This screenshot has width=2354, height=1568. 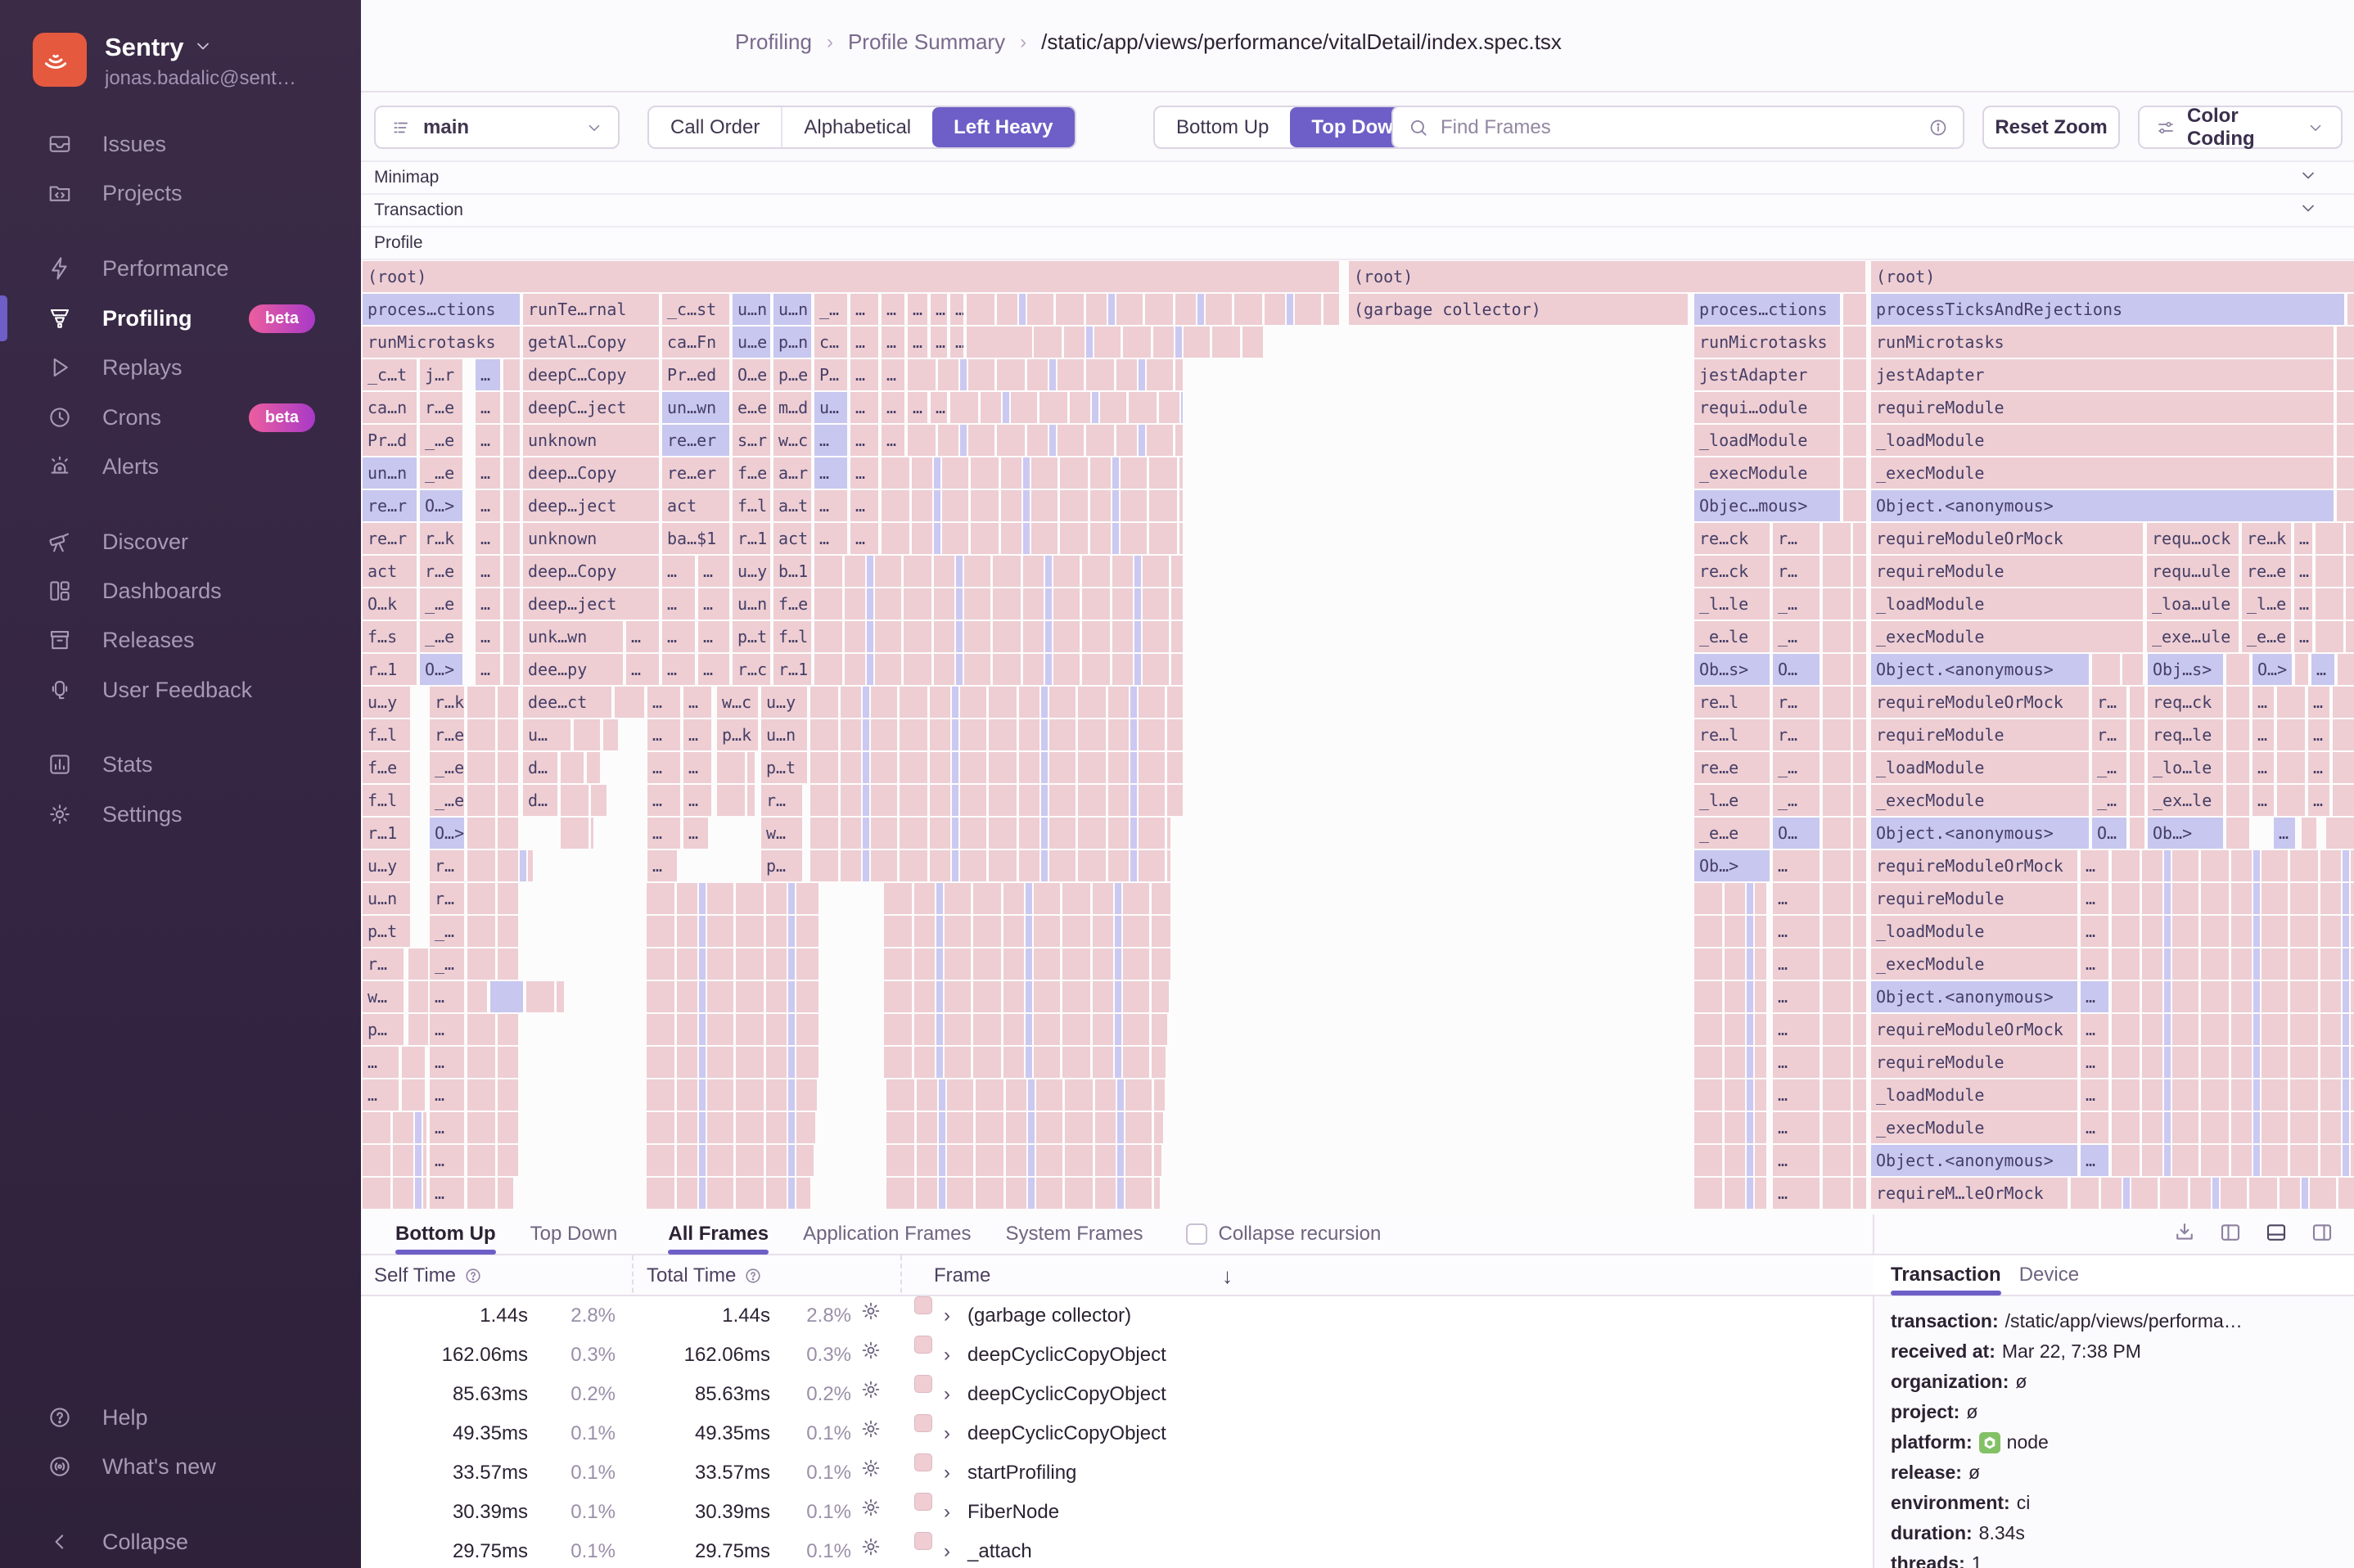 What do you see at coordinates (1196, 1234) in the screenshot?
I see `collapse-recursion-checkbox` at bounding box center [1196, 1234].